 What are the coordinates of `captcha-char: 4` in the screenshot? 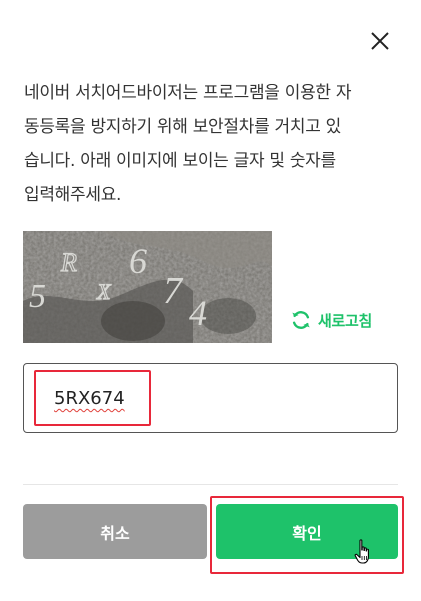 It's located at (198, 313).